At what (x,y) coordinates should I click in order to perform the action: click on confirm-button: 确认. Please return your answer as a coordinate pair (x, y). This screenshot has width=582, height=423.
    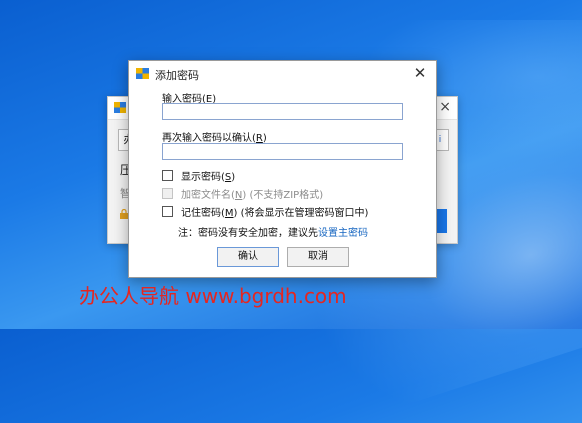
    Looking at the image, I should click on (248, 257).